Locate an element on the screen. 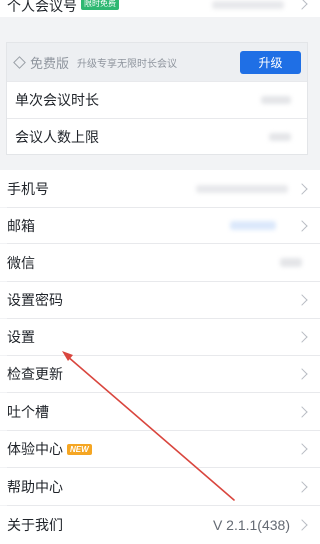 The height and width of the screenshot is (544, 320). version-value: V 2.1.1(438) is located at coordinates (251, 525).